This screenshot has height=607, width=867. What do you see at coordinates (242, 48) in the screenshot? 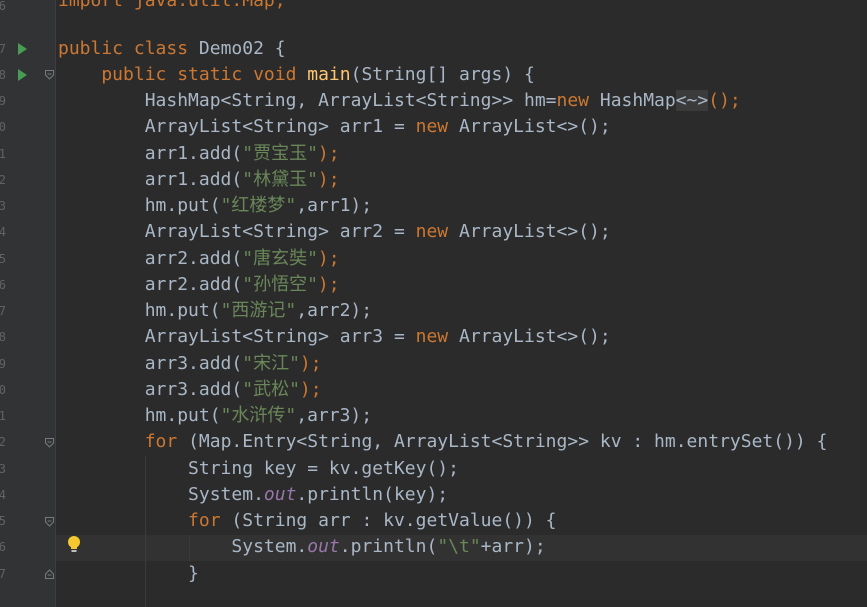
I see `code-text: Demo02 {` at bounding box center [242, 48].